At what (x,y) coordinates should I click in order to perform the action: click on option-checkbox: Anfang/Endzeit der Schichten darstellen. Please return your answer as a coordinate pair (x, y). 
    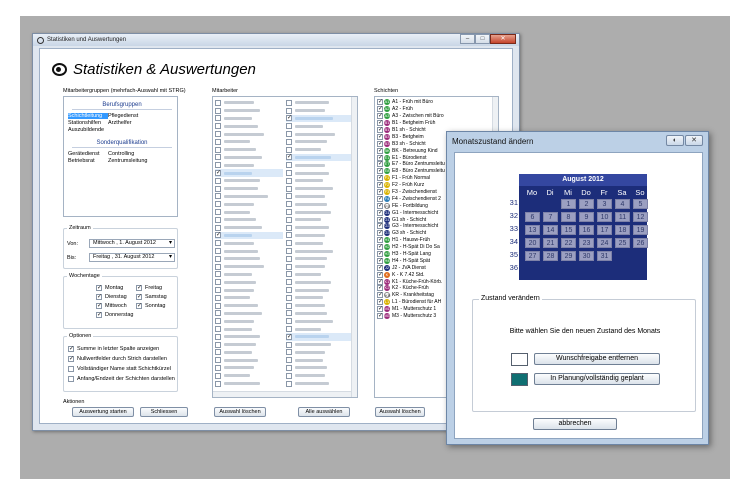
    Looking at the image, I should click on (121, 379).